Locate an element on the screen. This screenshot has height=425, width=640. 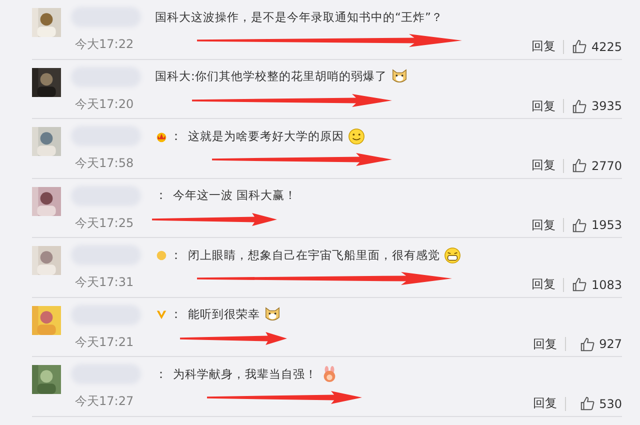
timestamp: 今天17:31 is located at coordinates (104, 282).